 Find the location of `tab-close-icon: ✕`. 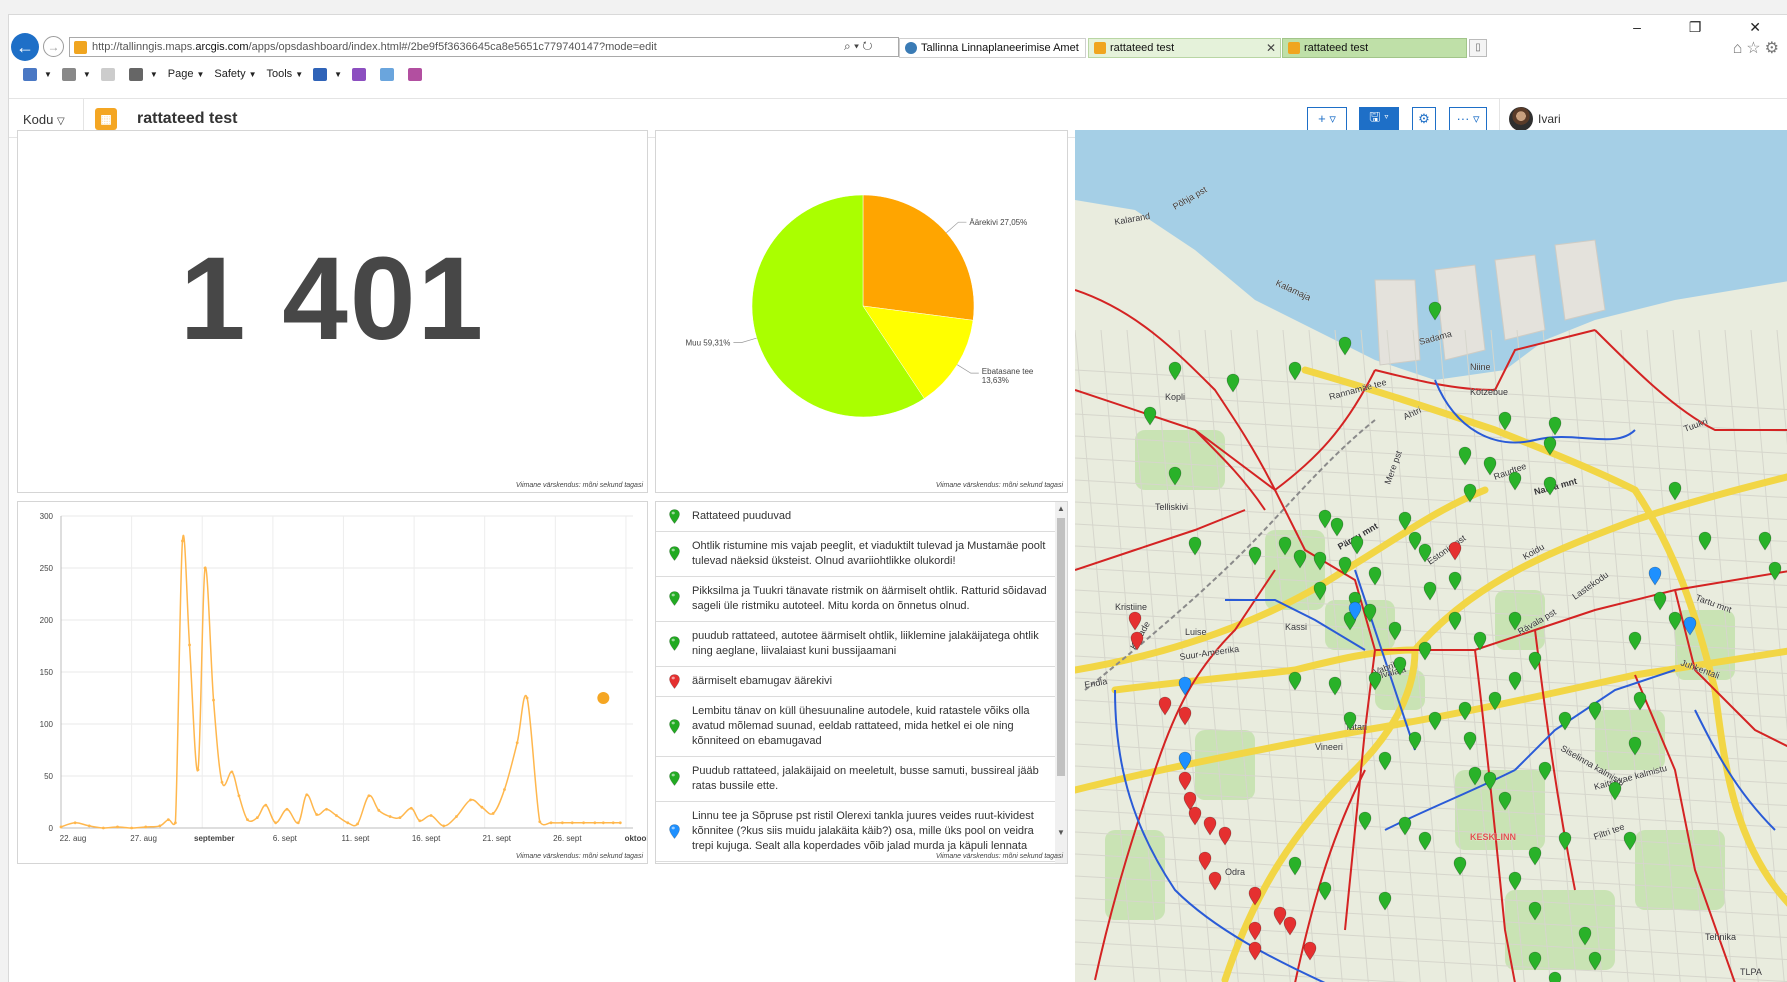

tab-close-icon: ✕ is located at coordinates (1271, 48).